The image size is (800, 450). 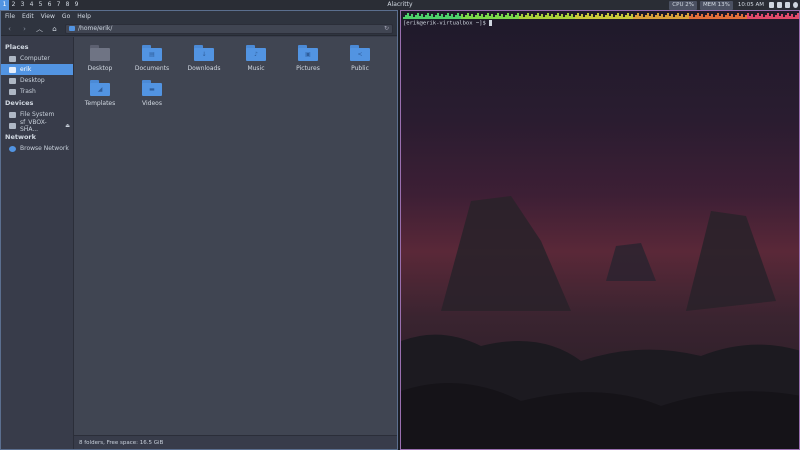 What do you see at coordinates (28, 16) in the screenshot?
I see `menu-edit: Edit` at bounding box center [28, 16].